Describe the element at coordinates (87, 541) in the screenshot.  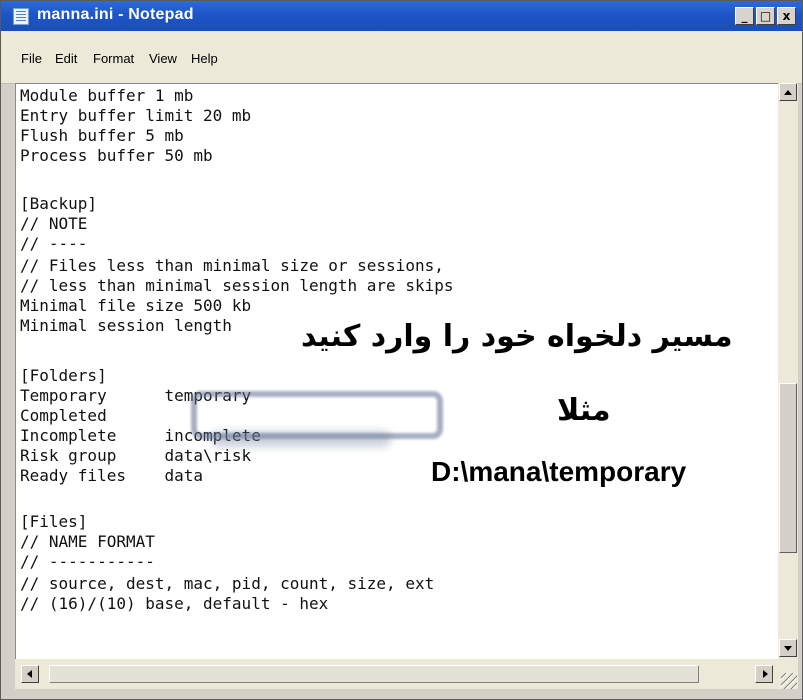
I see `text-line: // NAME FORMAT` at that location.